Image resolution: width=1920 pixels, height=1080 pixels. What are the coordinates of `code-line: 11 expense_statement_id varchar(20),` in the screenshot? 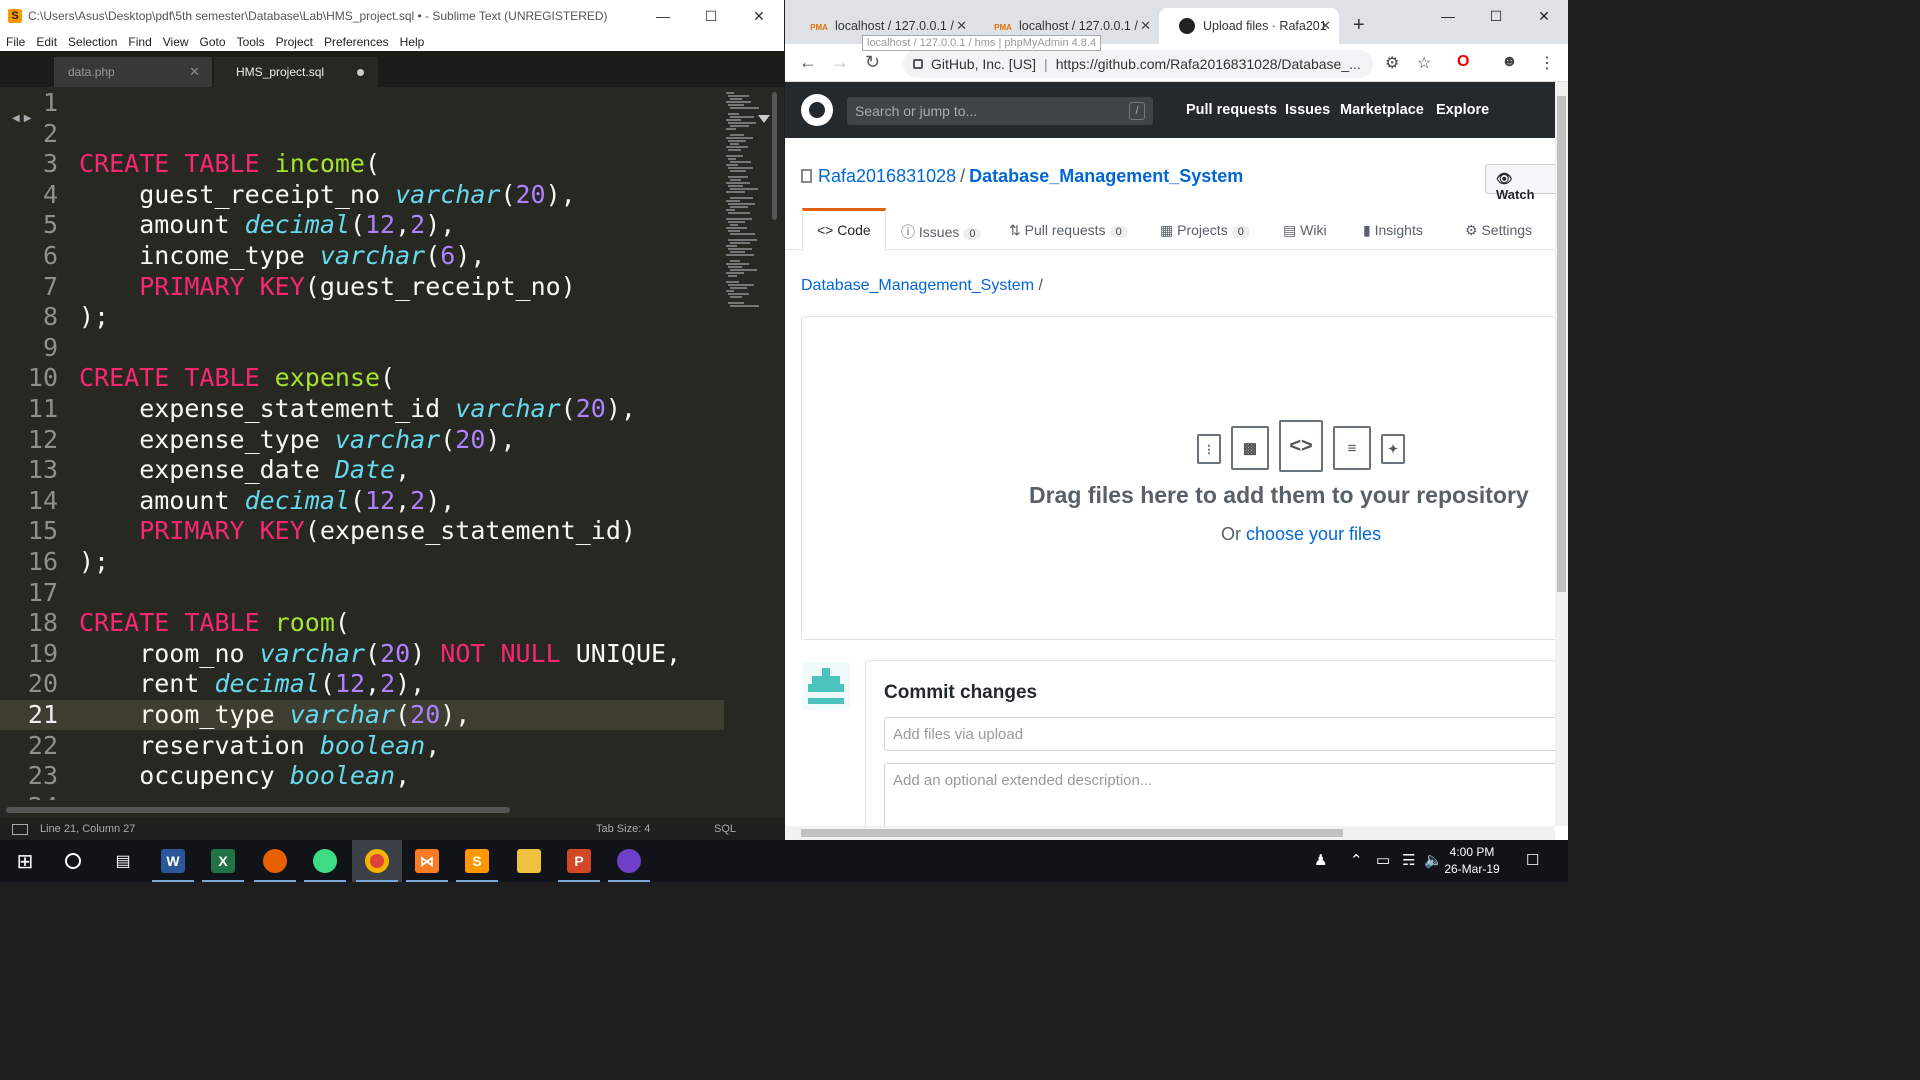 It's located at (362, 409).